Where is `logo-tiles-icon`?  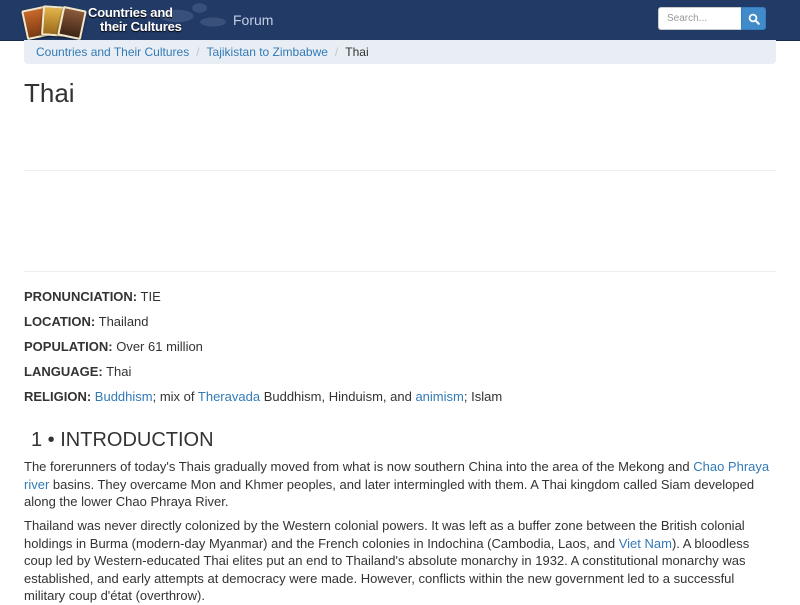
logo-tiles-icon is located at coordinates (54, 22).